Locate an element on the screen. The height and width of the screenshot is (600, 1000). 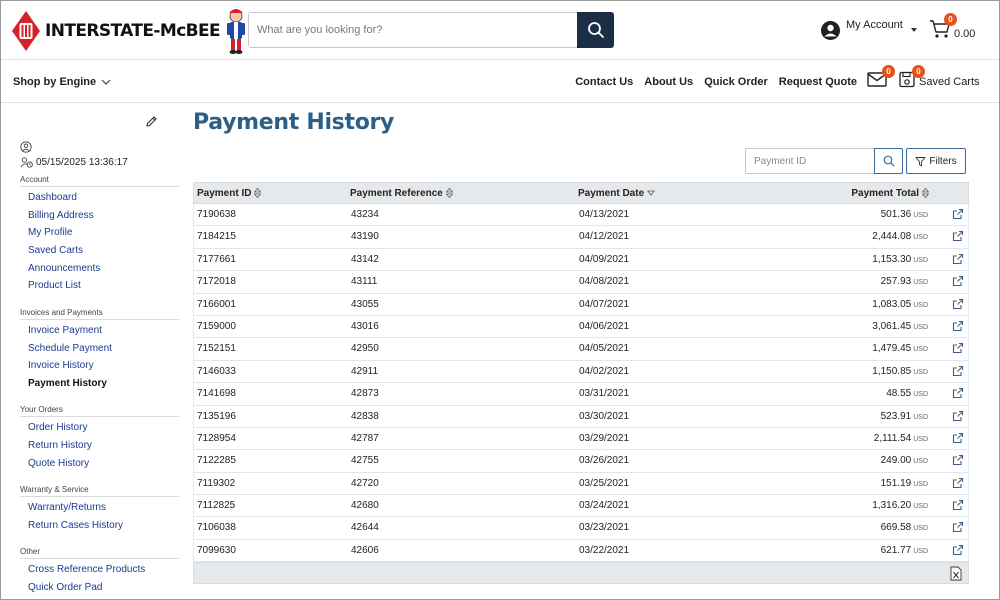
user-circle-icon is located at coordinates (26, 147).